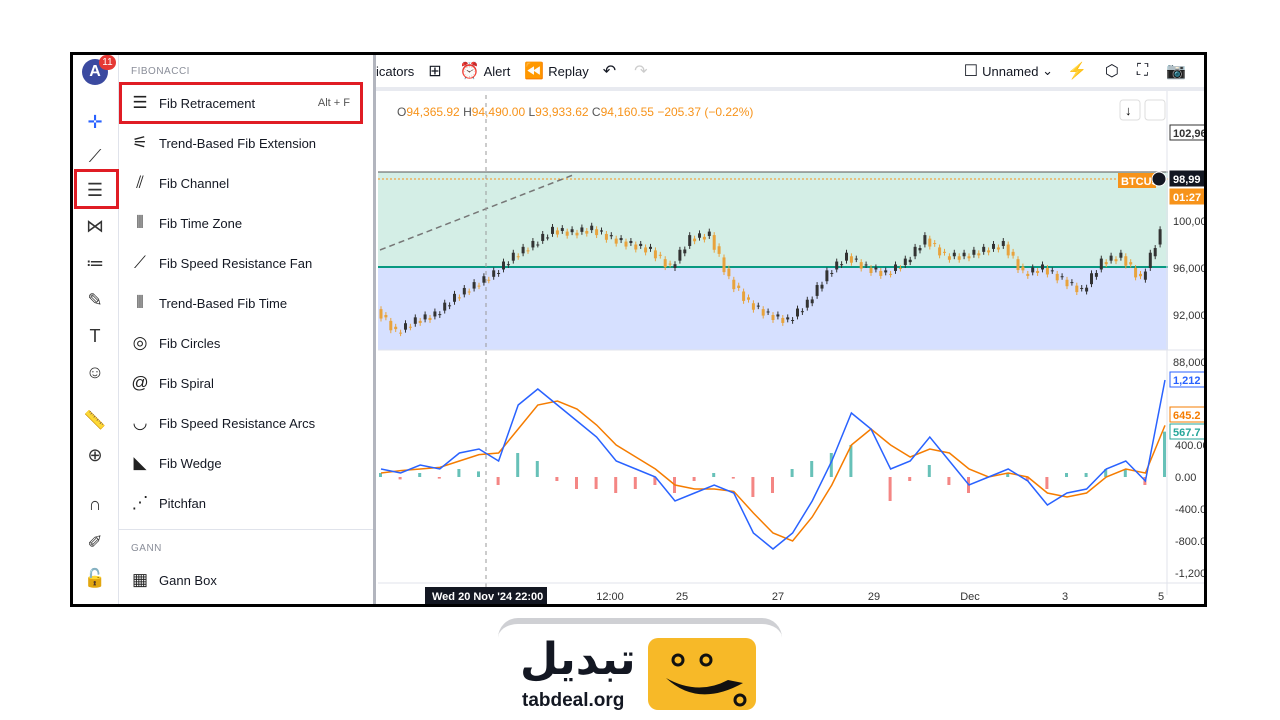  I want to click on menu-item-fib-time-zone: ⦀ Fib Time Zone, so click(245, 223).